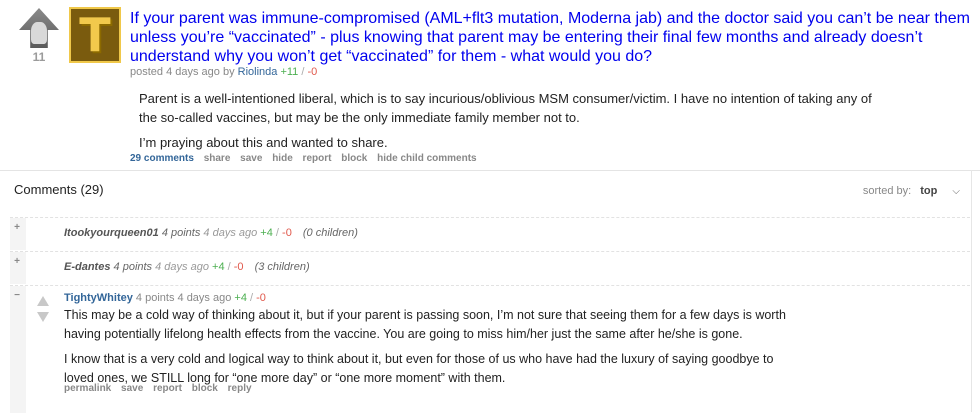  What do you see at coordinates (490, 170) in the screenshot?
I see `divider` at bounding box center [490, 170].